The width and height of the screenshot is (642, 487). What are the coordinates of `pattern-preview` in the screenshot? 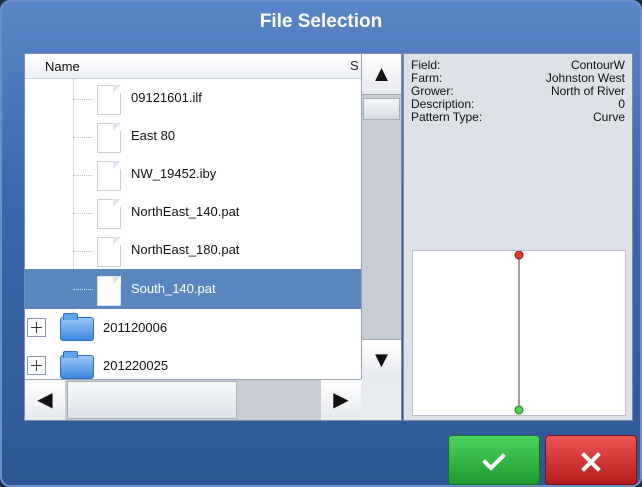 It's located at (519, 333).